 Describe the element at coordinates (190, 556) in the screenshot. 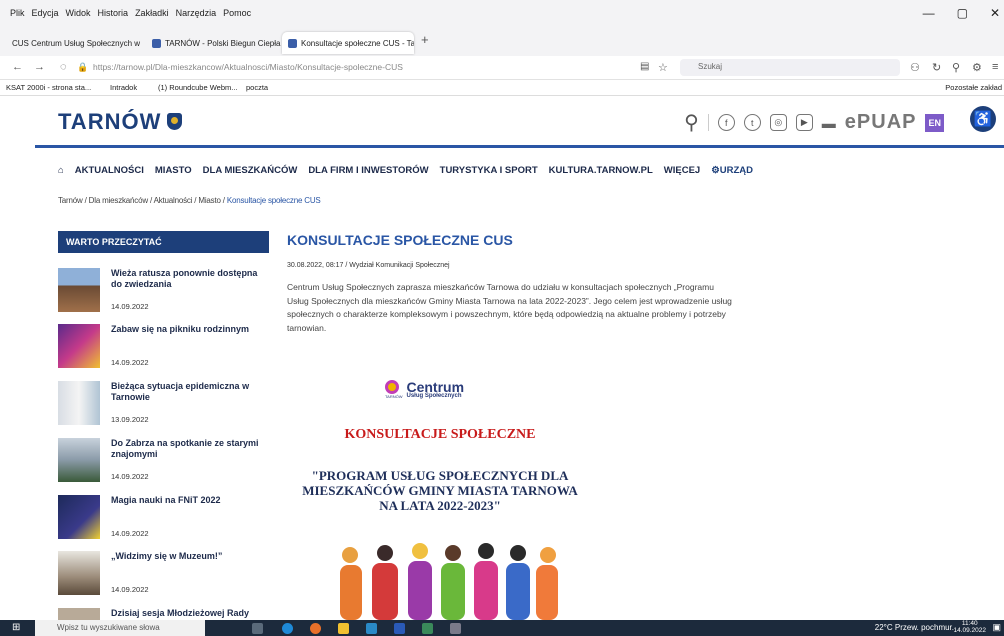

I see `sidebar-article-title: „Widzimy się w Muzeum!”` at that location.